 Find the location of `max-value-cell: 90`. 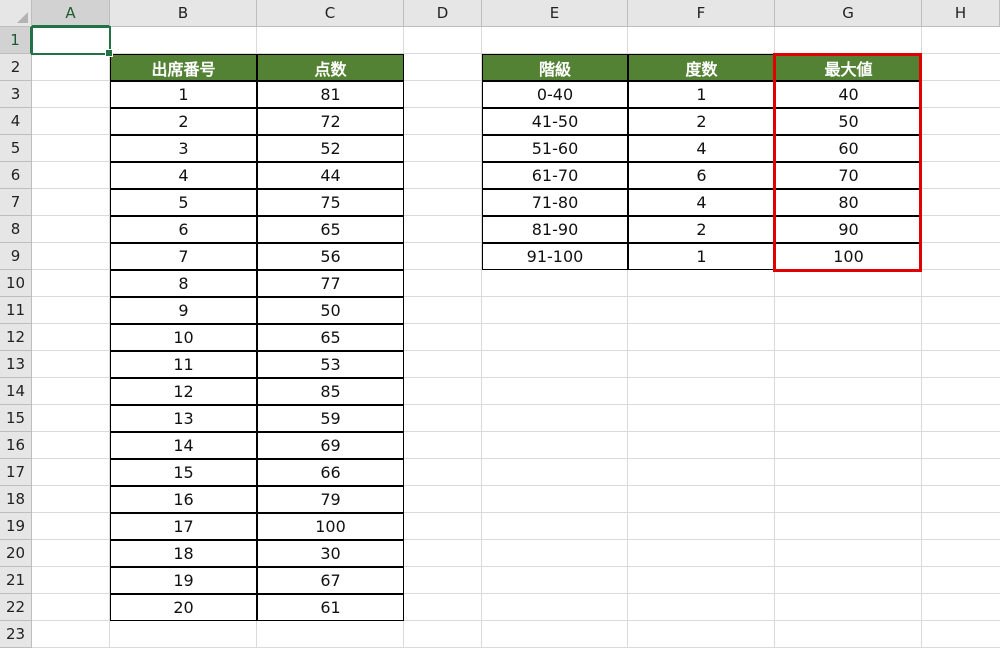

max-value-cell: 90 is located at coordinates (848, 229).